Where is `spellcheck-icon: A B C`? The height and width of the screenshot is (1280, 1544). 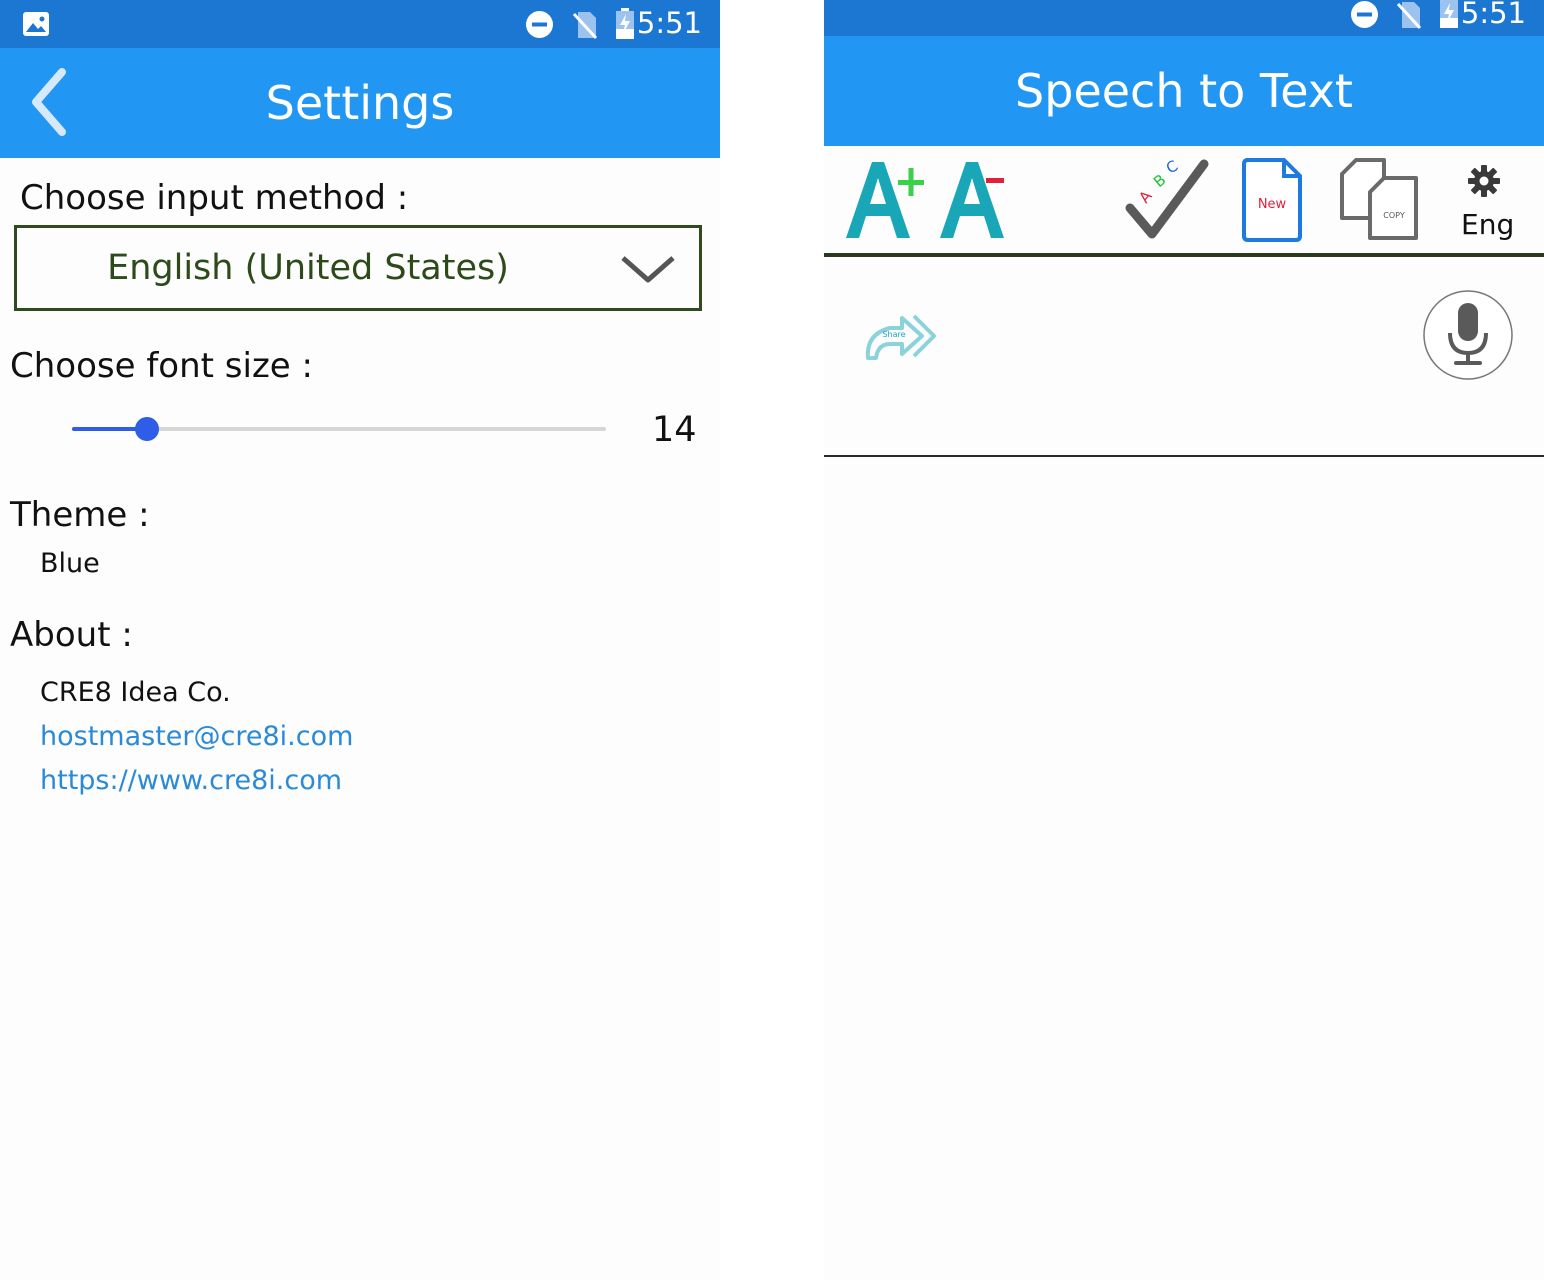 spellcheck-icon: A B C is located at coordinates (1167, 200).